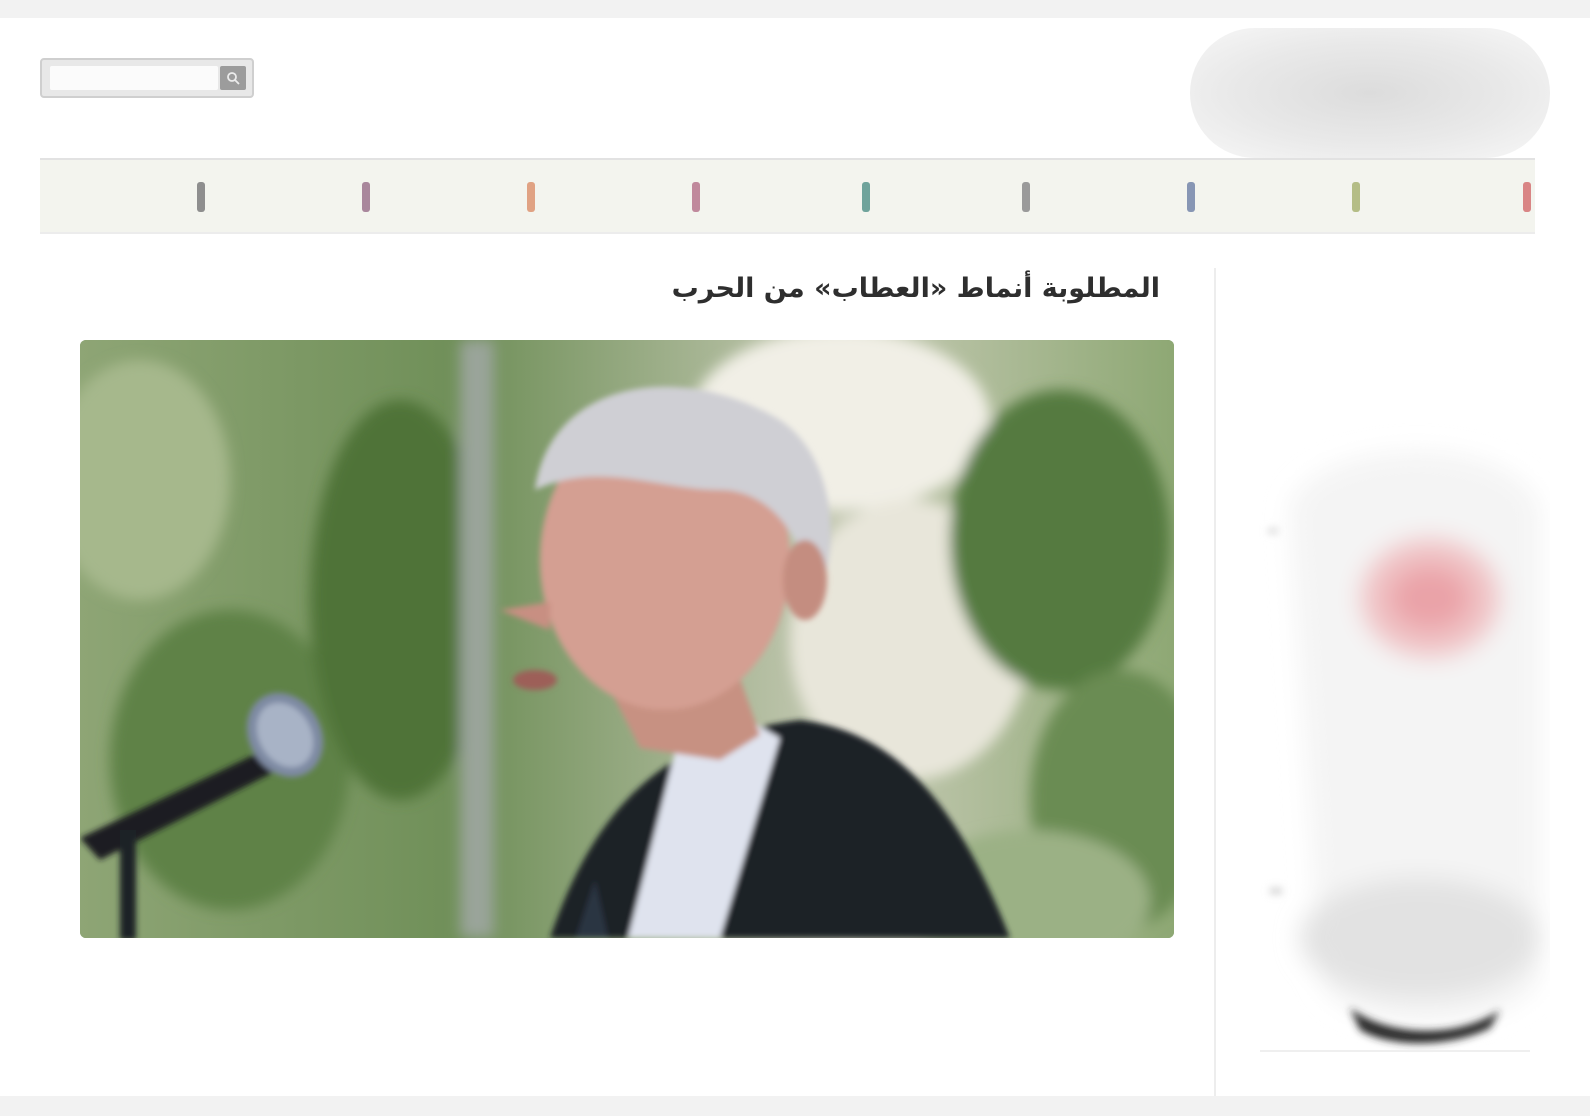 The image size is (1590, 1116). I want to click on site-logo, so click(1370, 93).